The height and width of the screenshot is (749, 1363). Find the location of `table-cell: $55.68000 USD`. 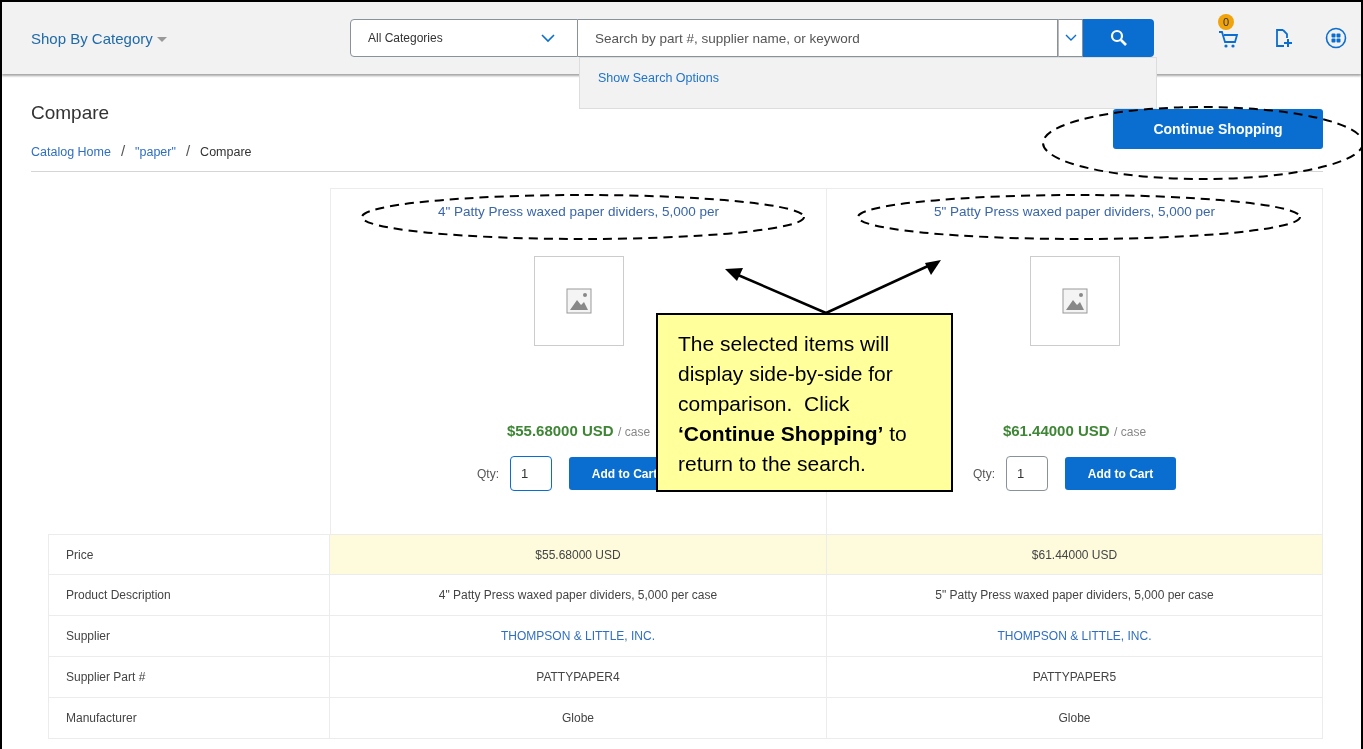

table-cell: $55.68000 USD is located at coordinates (578, 554).